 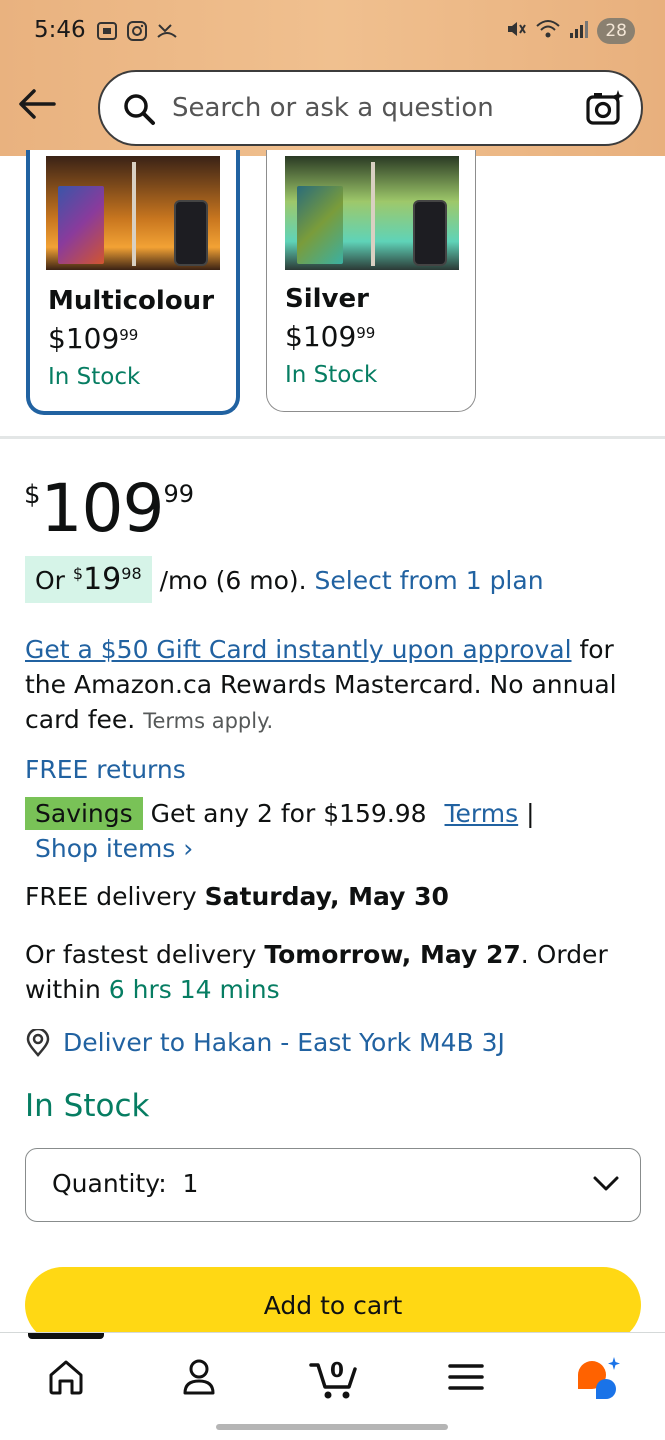 I want to click on battery-indicator: 28, so click(x=616, y=31).